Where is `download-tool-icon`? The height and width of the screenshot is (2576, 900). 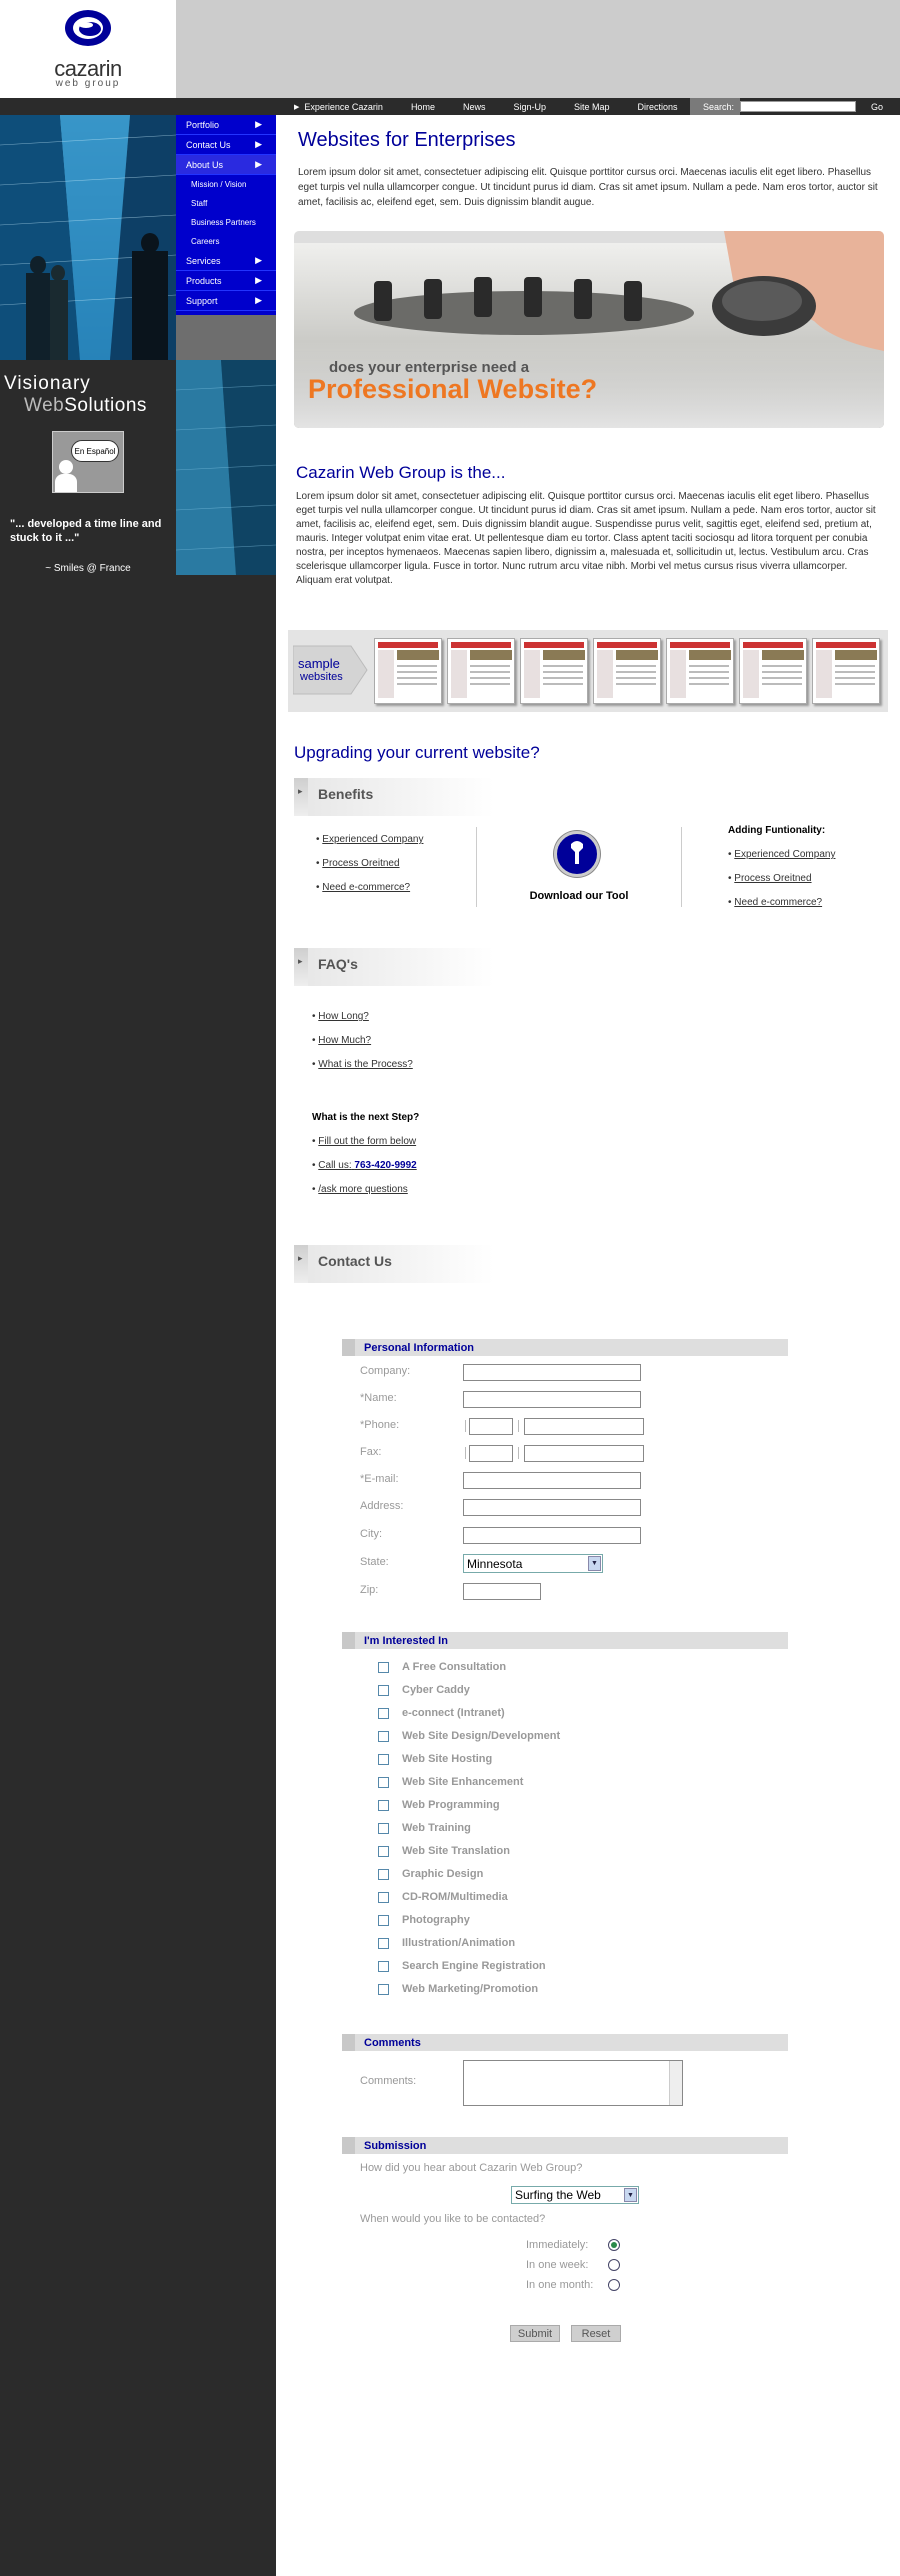 download-tool-icon is located at coordinates (577, 854).